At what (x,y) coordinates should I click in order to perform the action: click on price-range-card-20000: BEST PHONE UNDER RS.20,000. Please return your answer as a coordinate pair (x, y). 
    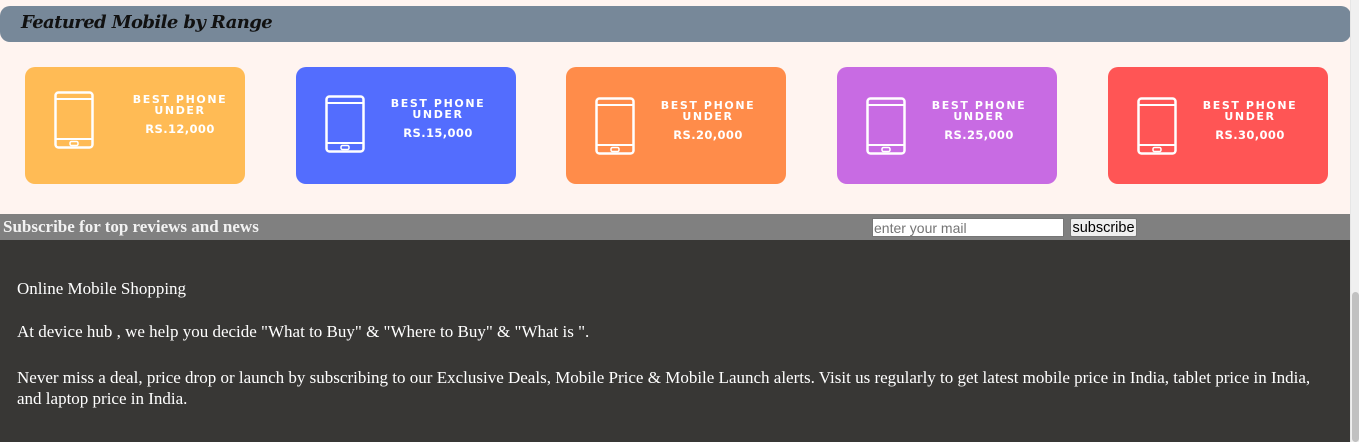
    Looking at the image, I should click on (676, 125).